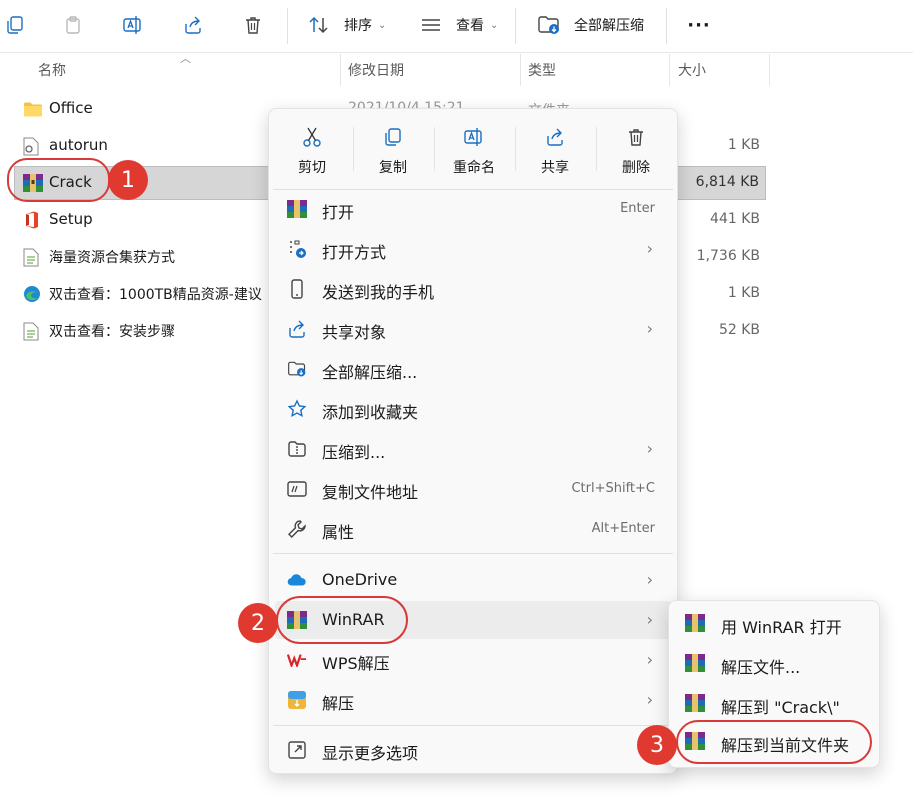 This screenshot has height=812, width=913. What do you see at coordinates (393, 168) in the screenshot?
I see `copy-label: 复制` at bounding box center [393, 168].